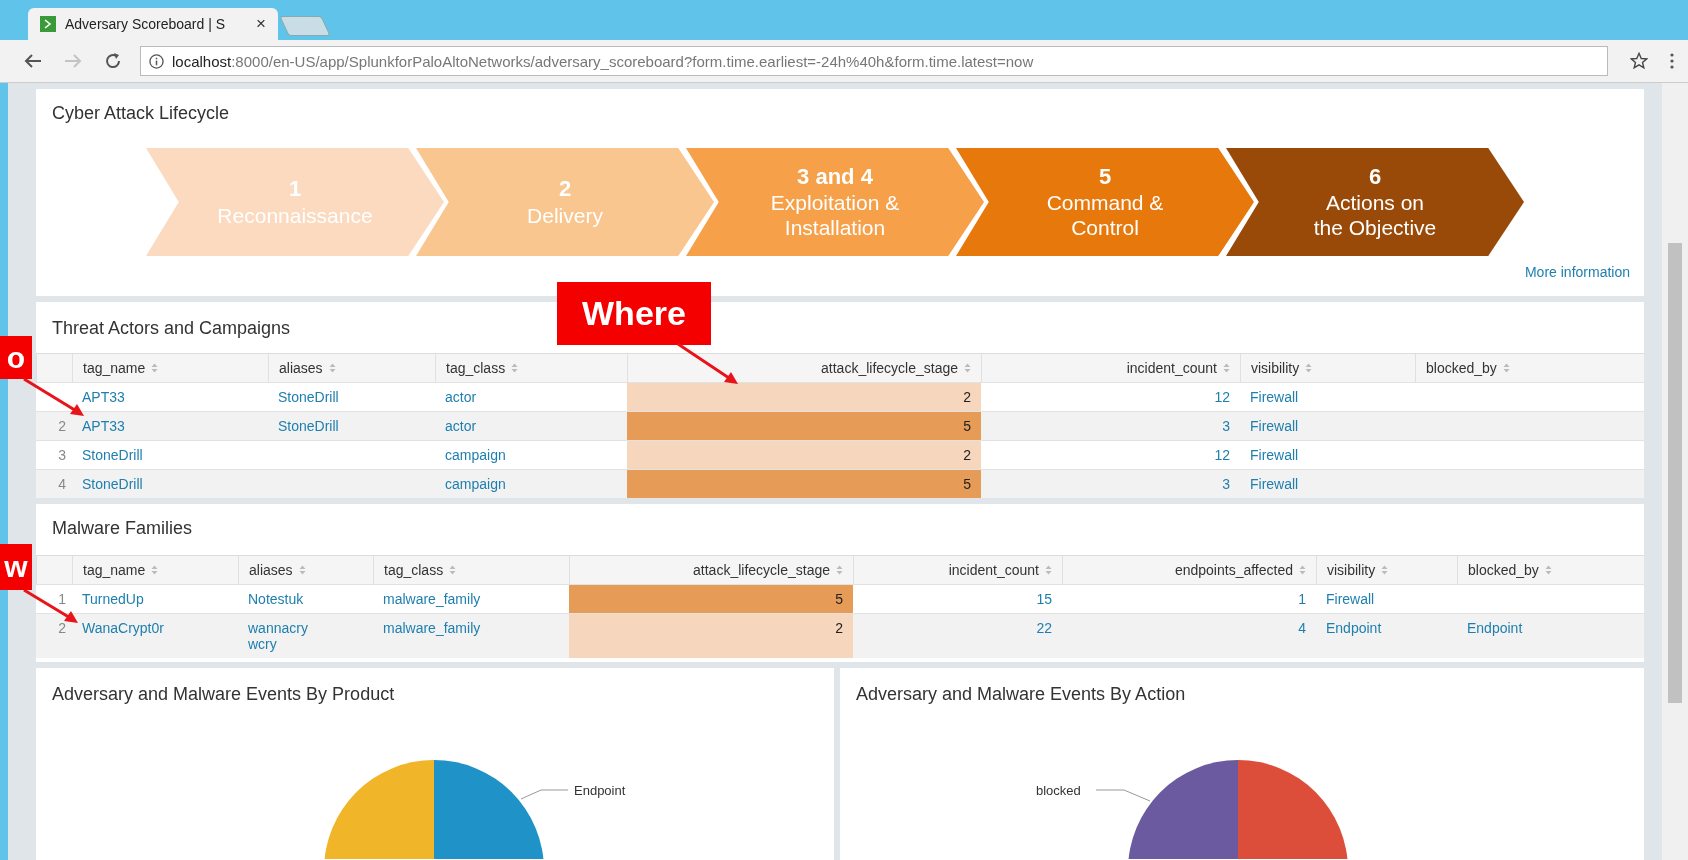 This screenshot has height=860, width=1688. I want to click on more-information-link: More information, so click(1577, 272).